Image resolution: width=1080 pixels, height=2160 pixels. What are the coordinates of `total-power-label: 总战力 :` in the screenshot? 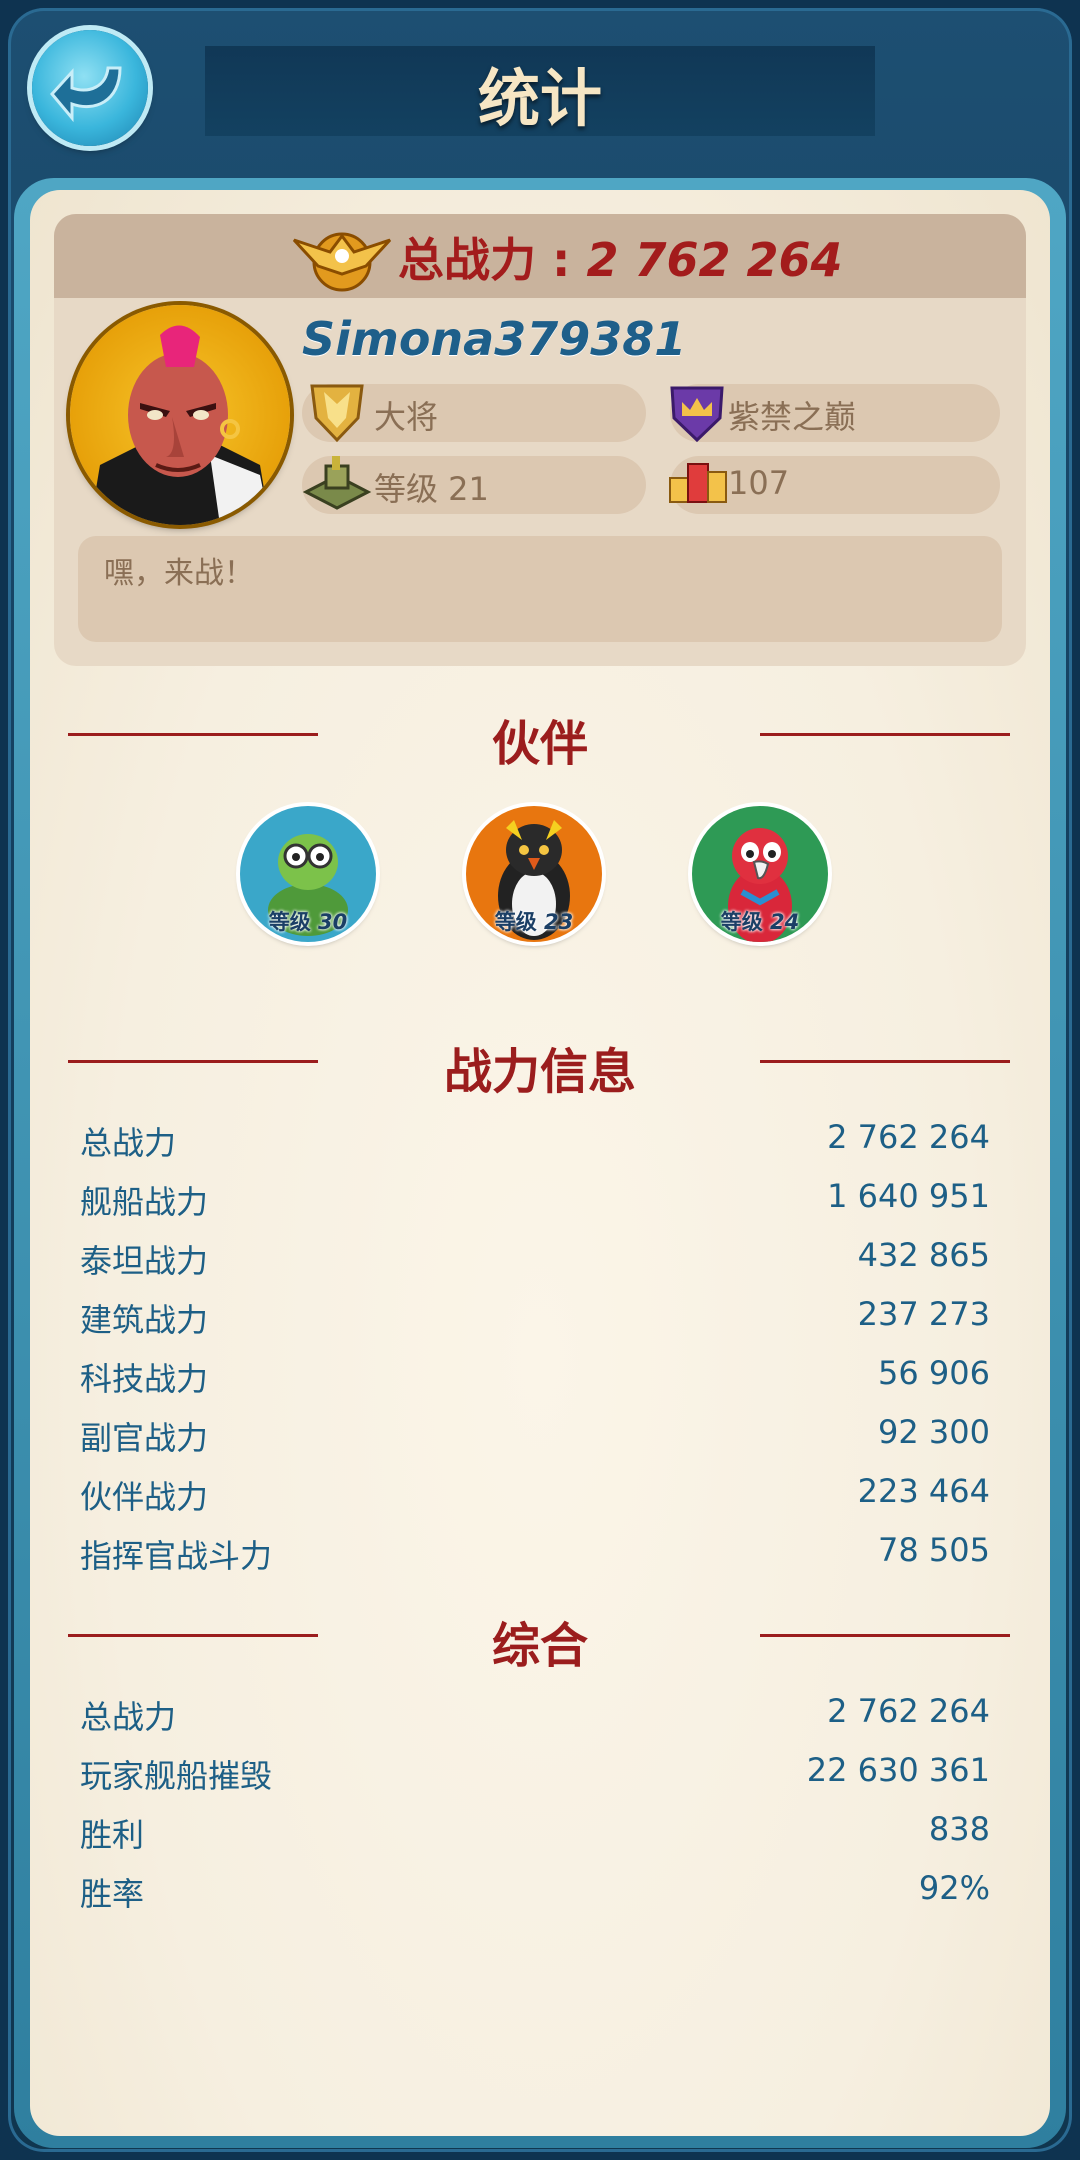 It's located at (492, 260).